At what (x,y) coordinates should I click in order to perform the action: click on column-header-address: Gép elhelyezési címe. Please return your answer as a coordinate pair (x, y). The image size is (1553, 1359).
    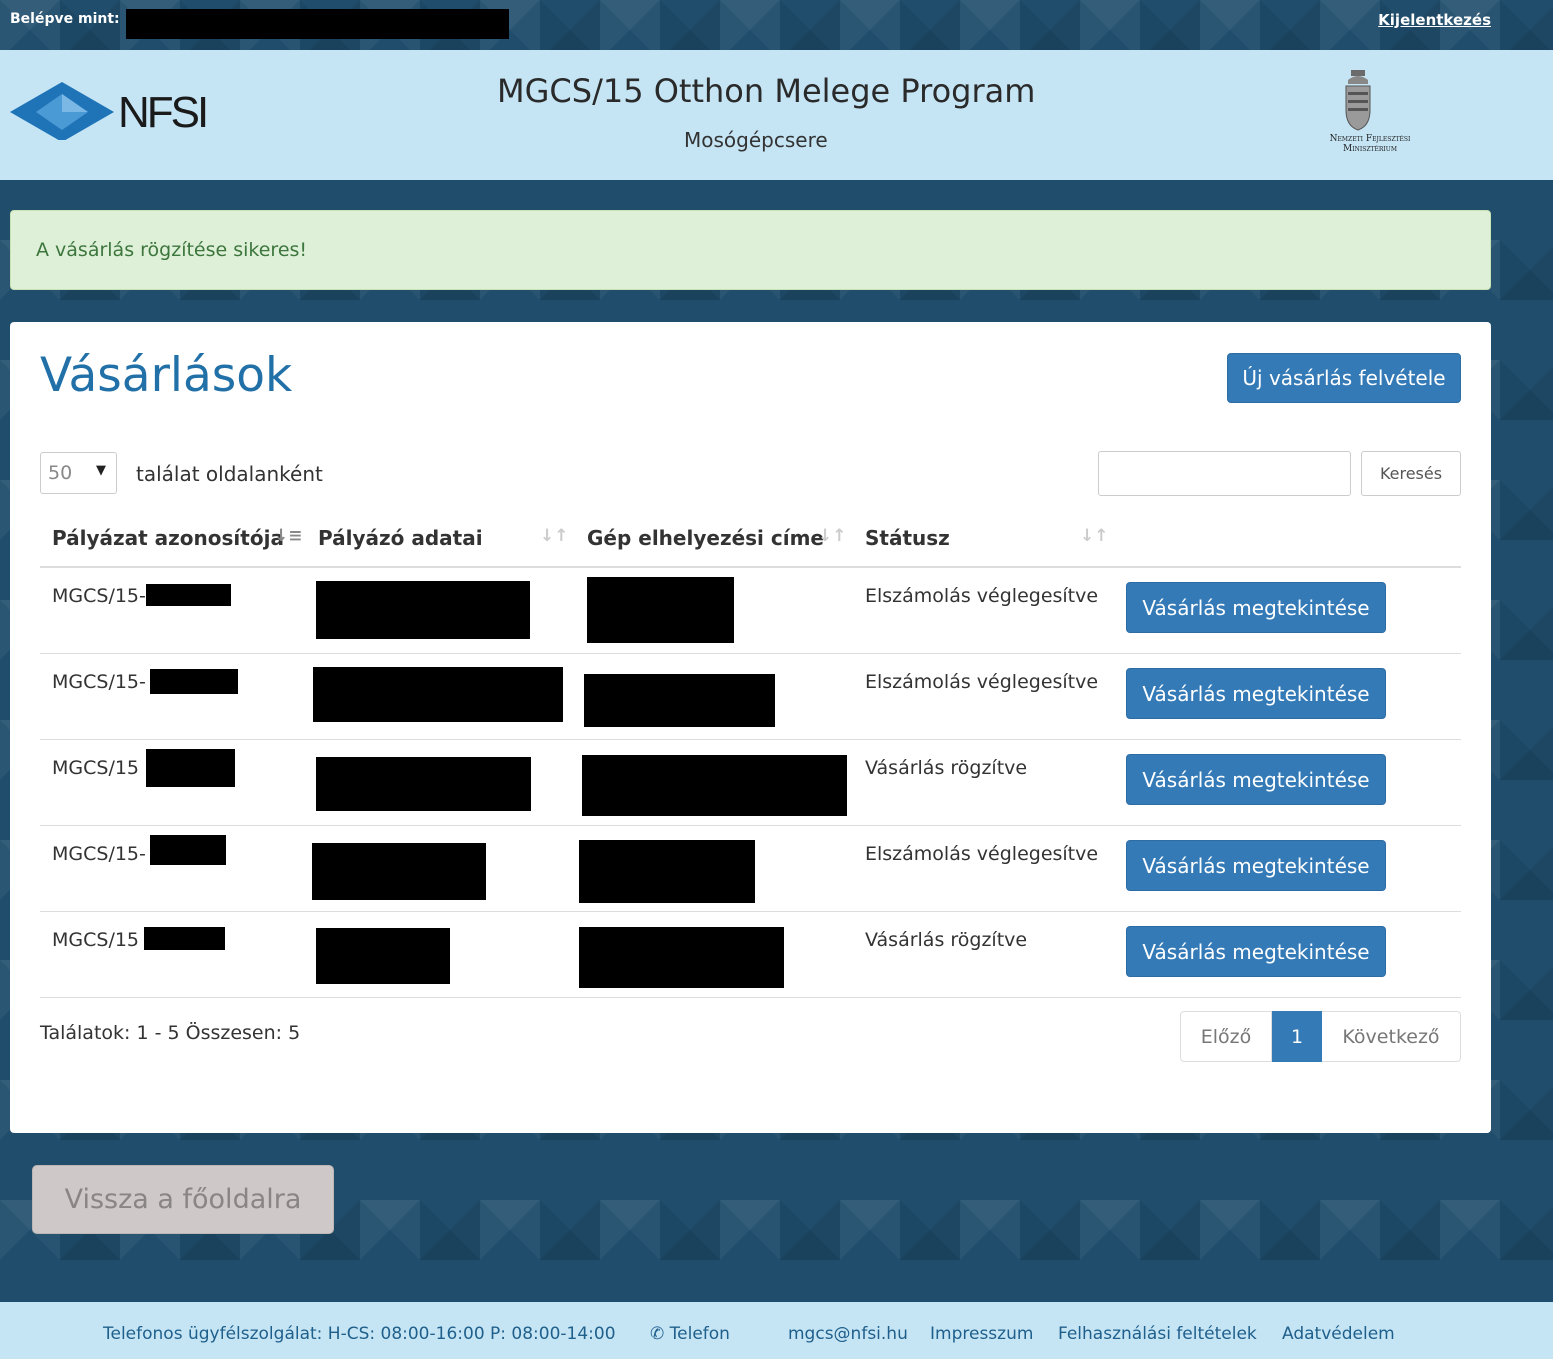
    Looking at the image, I should click on (705, 538).